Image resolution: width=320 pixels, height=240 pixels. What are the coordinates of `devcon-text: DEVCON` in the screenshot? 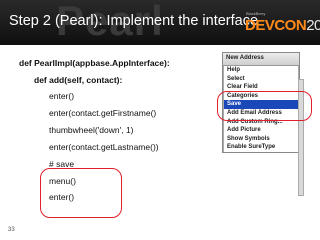 It's located at (276, 25).